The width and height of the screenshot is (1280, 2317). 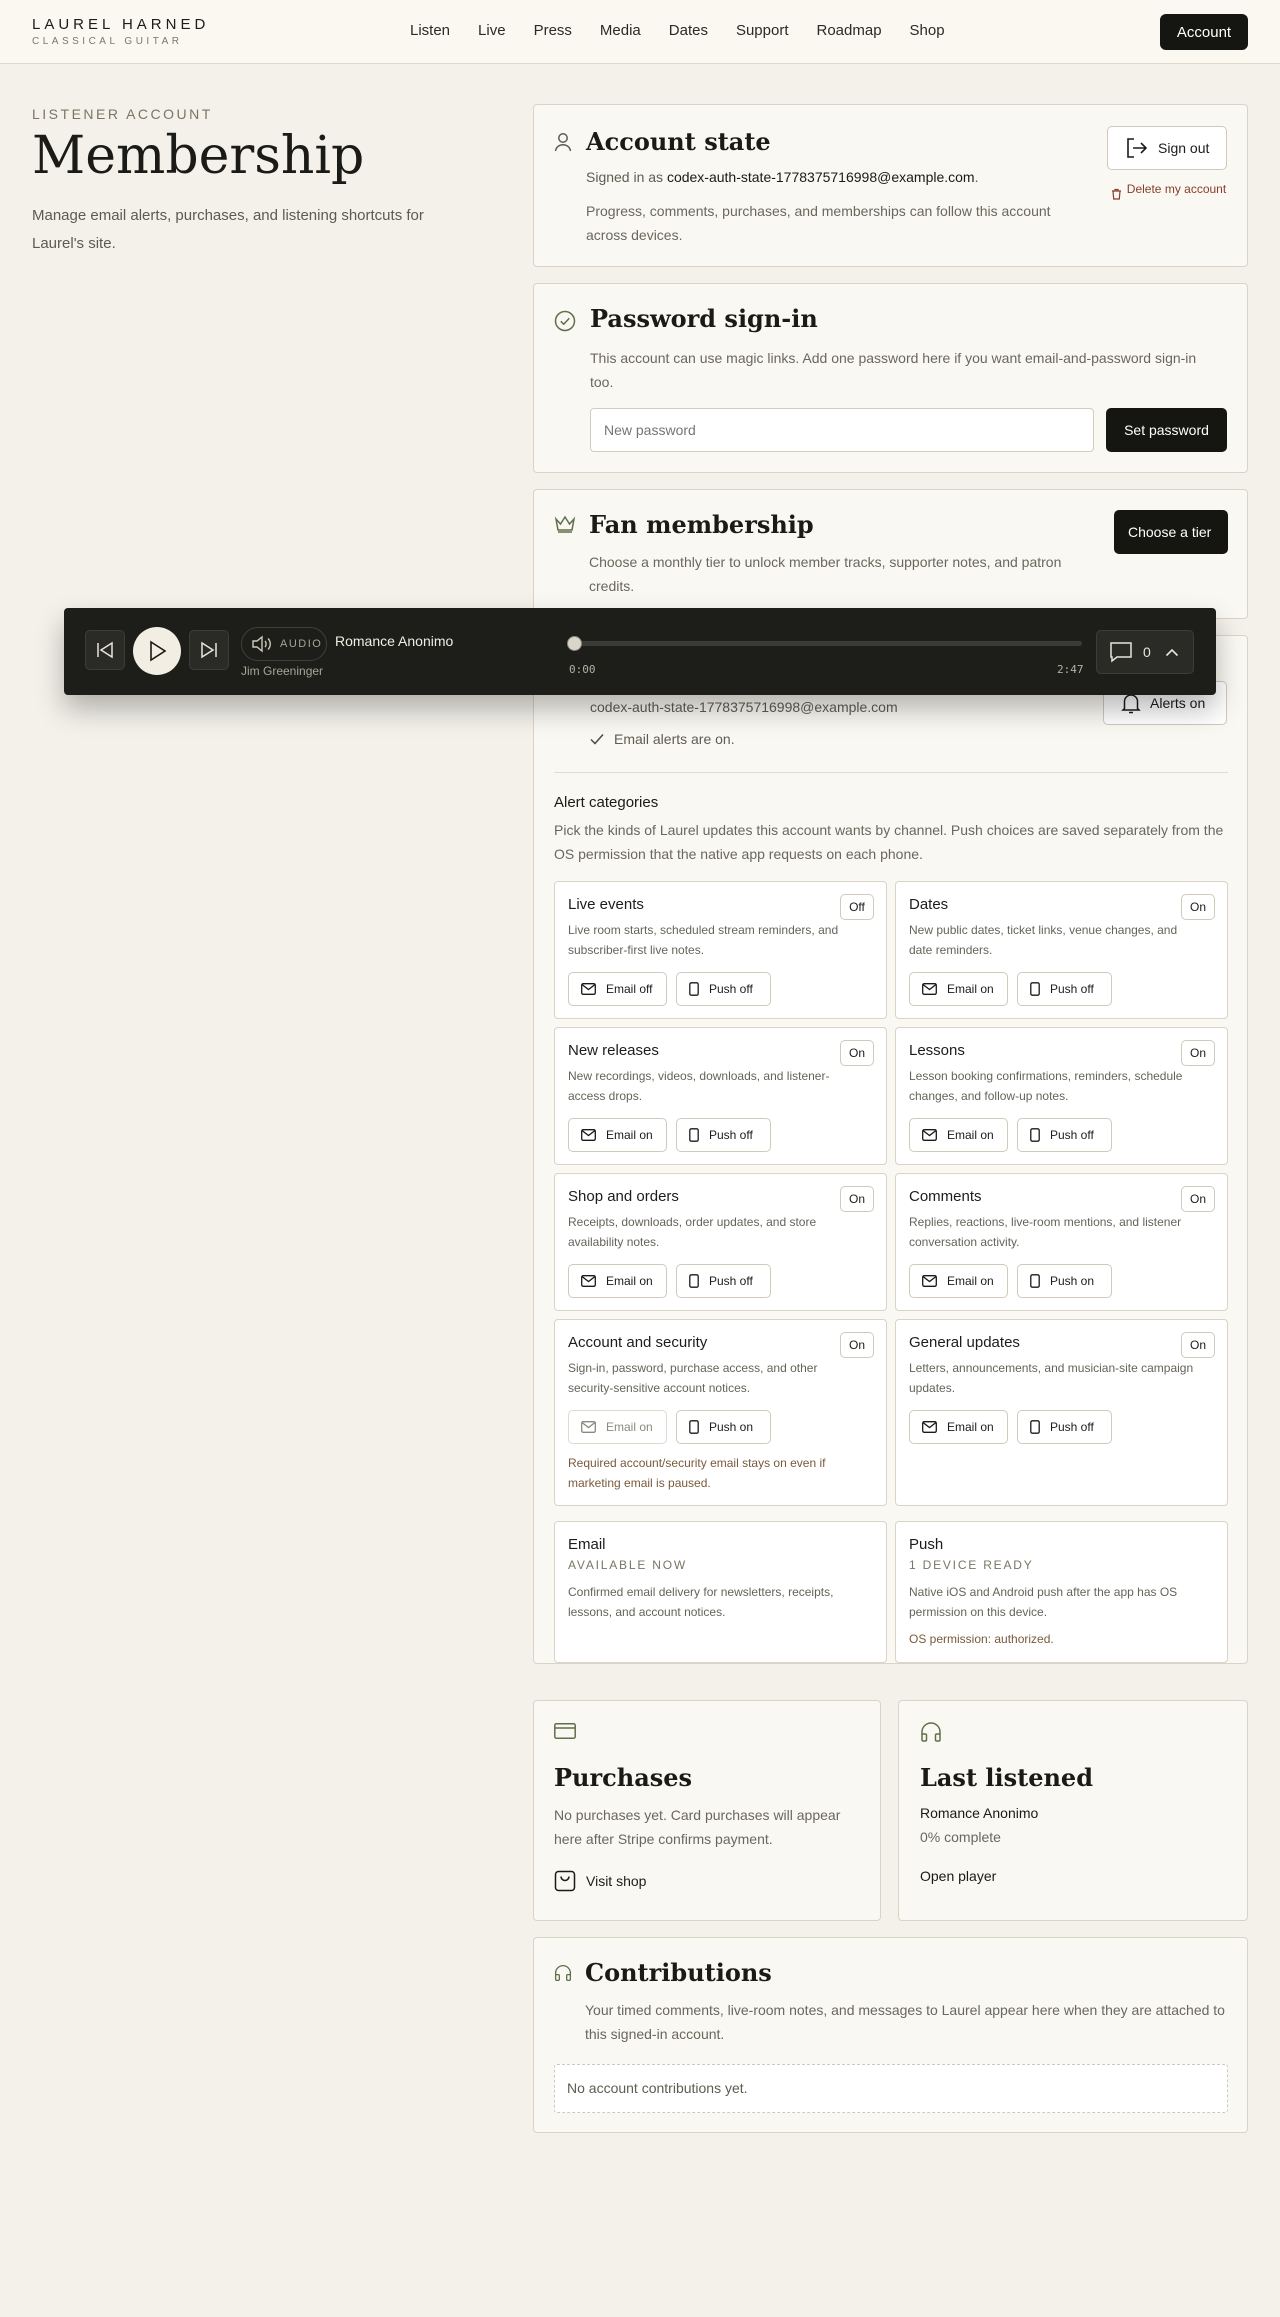 I want to click on push-toggle-label: Push off, so click(x=1072, y=989).